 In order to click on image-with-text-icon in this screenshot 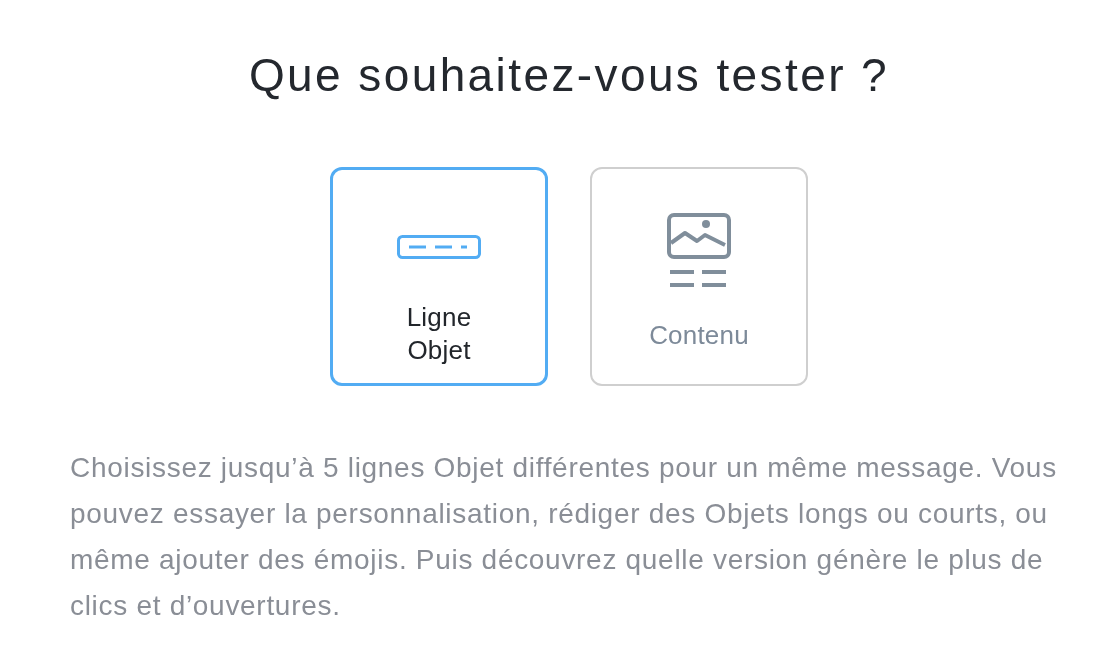, I will do `click(699, 250)`.